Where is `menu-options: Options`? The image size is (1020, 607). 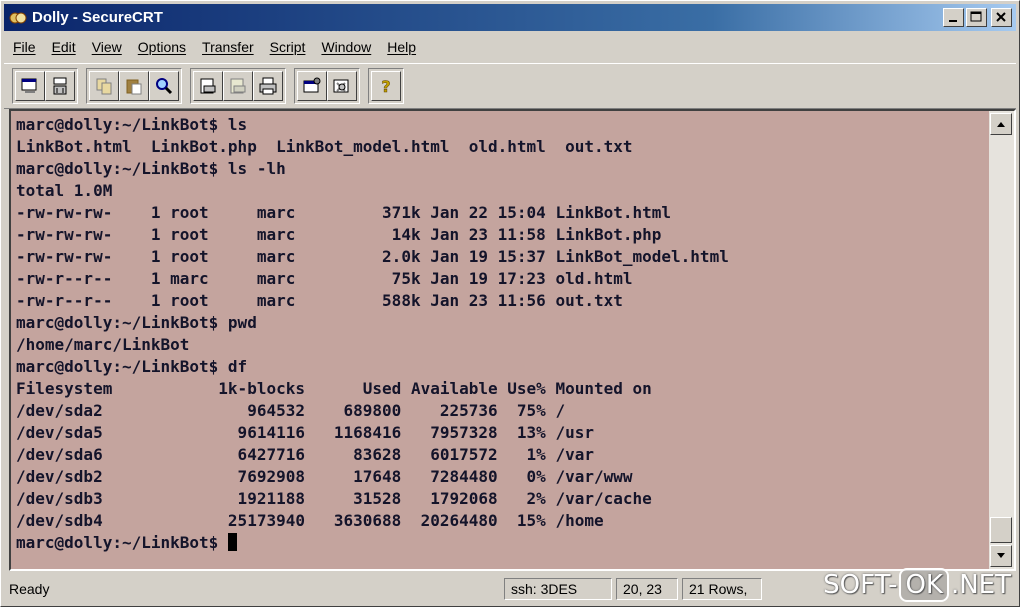
menu-options: Options is located at coordinates (161, 47).